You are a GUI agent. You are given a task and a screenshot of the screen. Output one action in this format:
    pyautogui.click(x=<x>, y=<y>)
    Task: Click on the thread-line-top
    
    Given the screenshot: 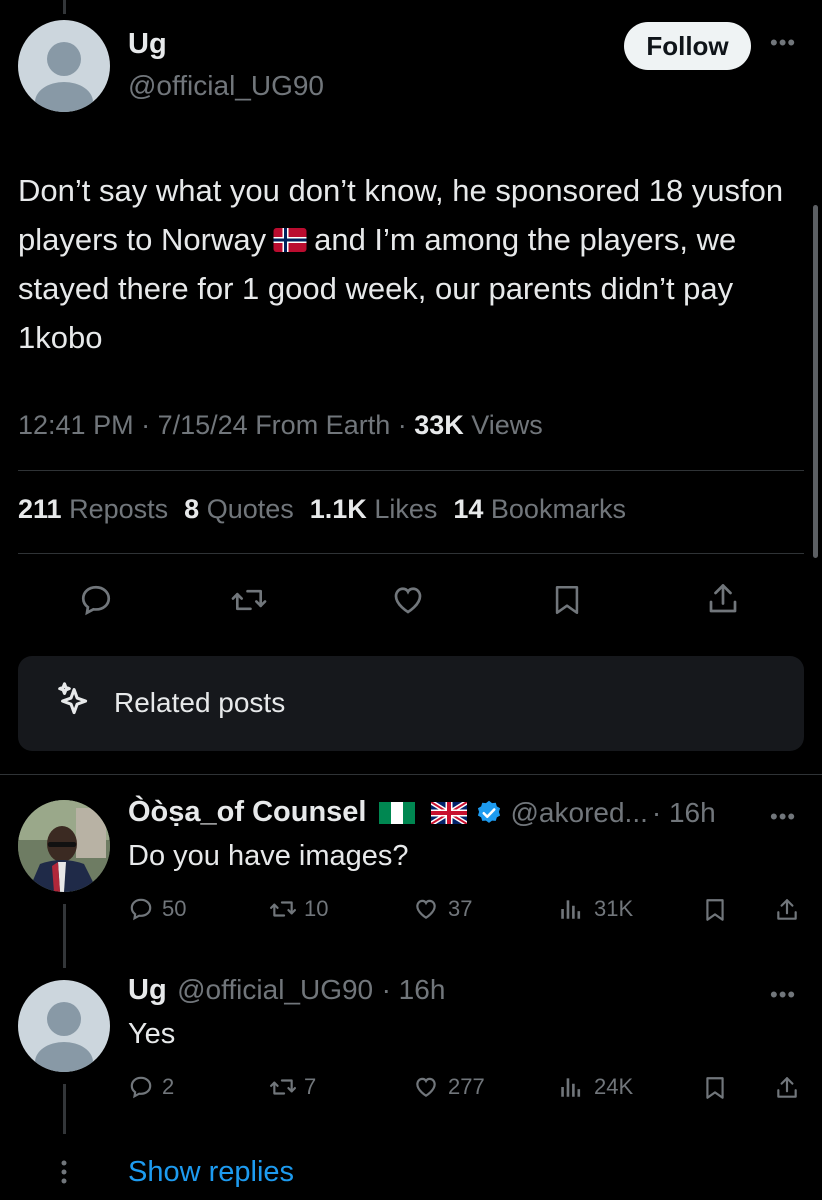 What is the action you would take?
    pyautogui.click(x=64, y=7)
    